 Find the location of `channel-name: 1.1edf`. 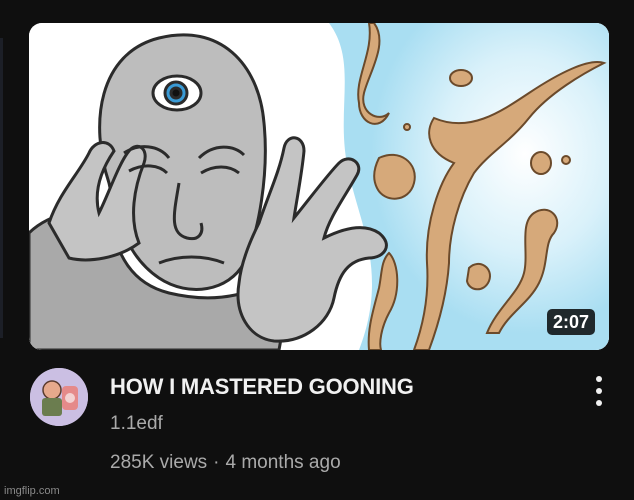

channel-name: 1.1edf is located at coordinates (136, 424).